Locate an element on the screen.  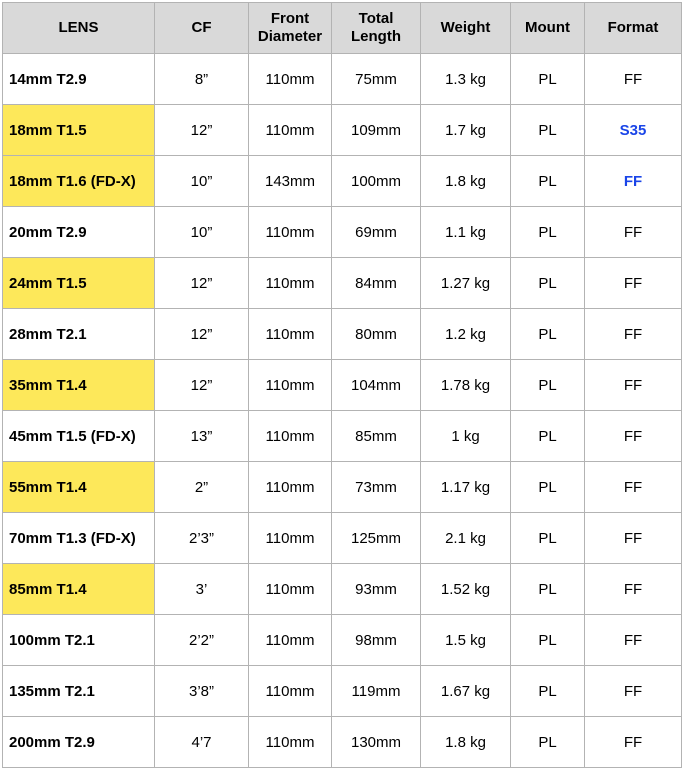
table-row: 35mm T1.4 12” 110mm 104mm 1.78 kg PL FF is located at coordinates (342, 385).